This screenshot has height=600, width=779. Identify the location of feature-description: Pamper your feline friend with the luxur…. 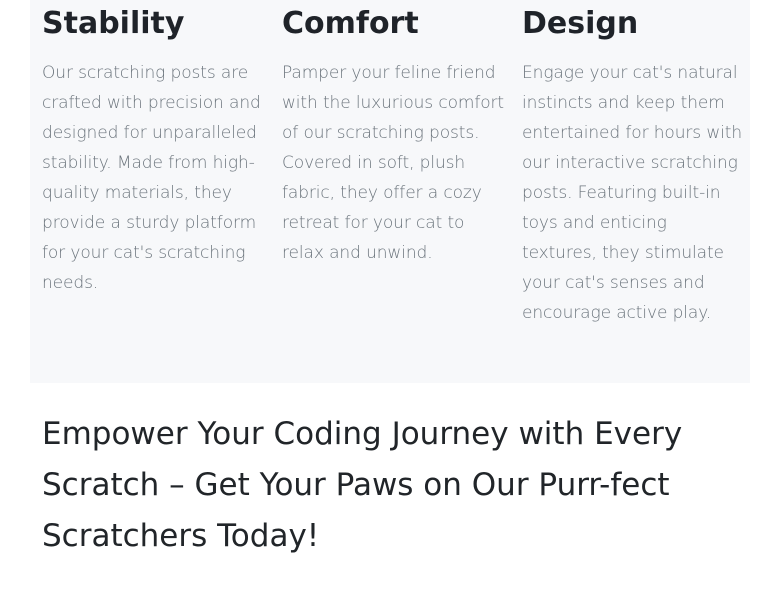
(393, 163).